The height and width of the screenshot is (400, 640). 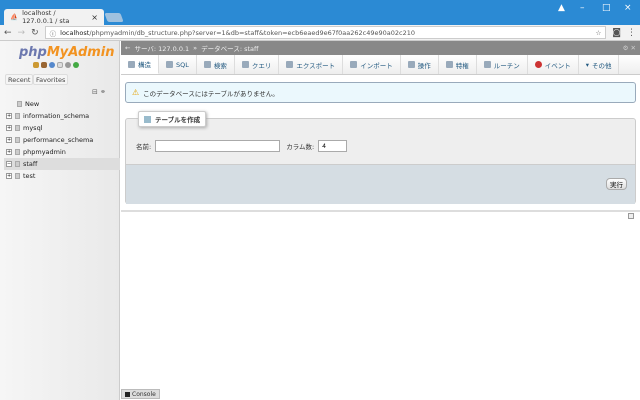 What do you see at coordinates (62, 152) in the screenshot?
I see `tree-item-database: + phpmyadmin` at bounding box center [62, 152].